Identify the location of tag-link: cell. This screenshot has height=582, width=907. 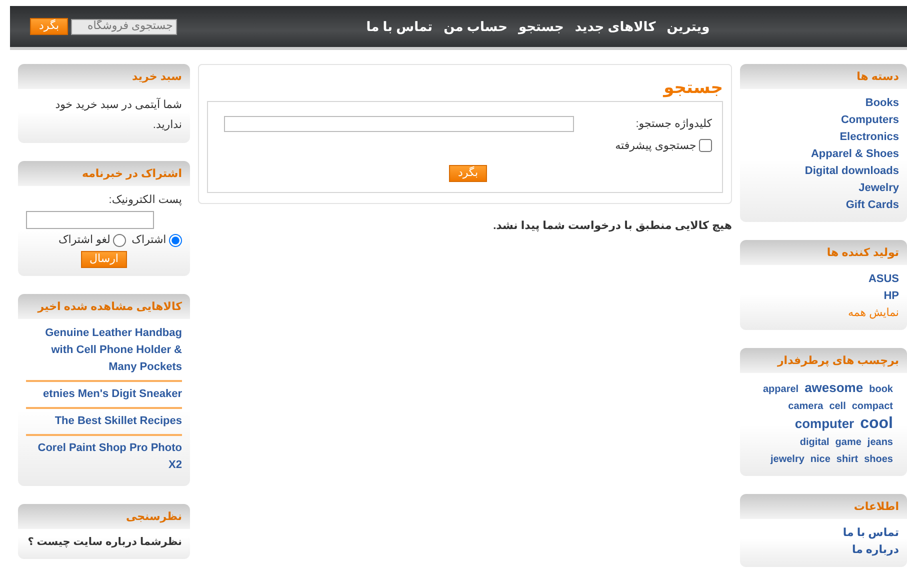
(837, 406).